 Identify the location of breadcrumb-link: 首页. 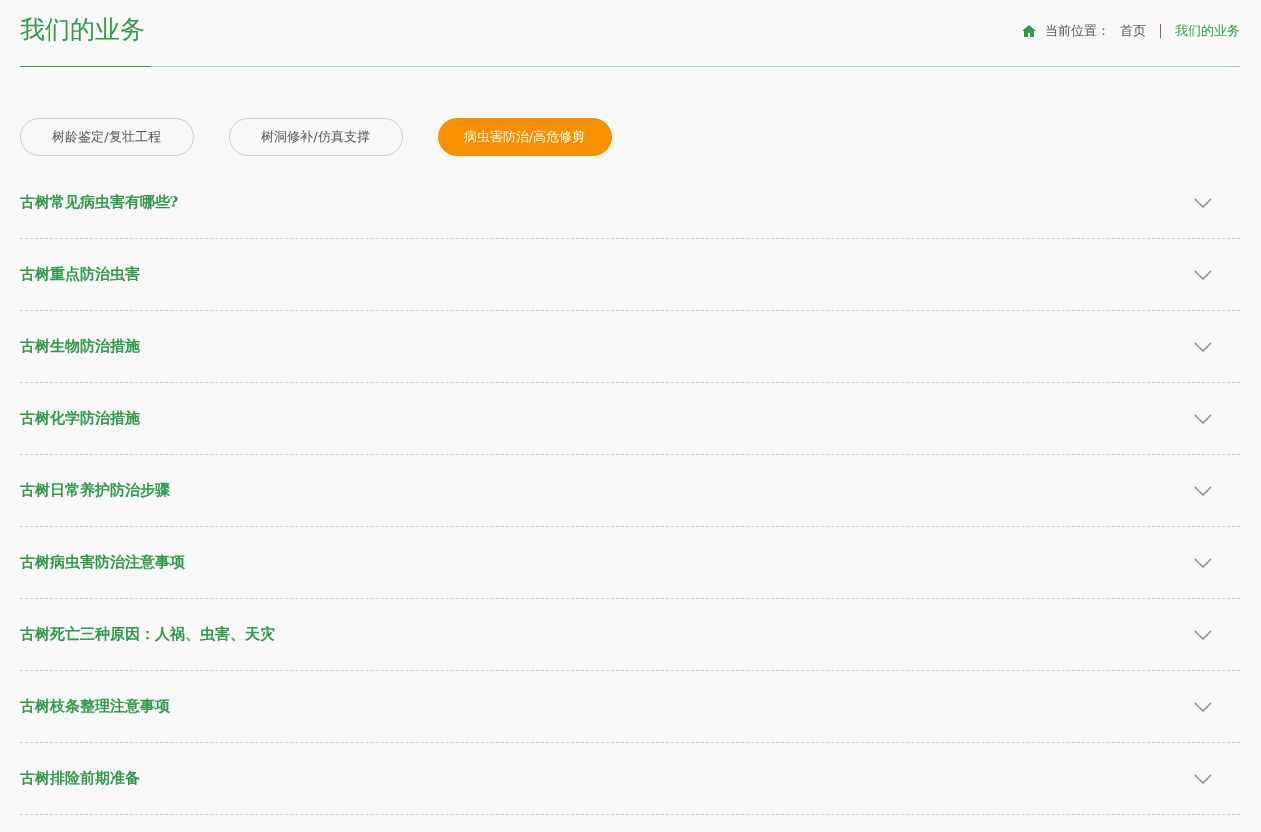
(1132, 31).